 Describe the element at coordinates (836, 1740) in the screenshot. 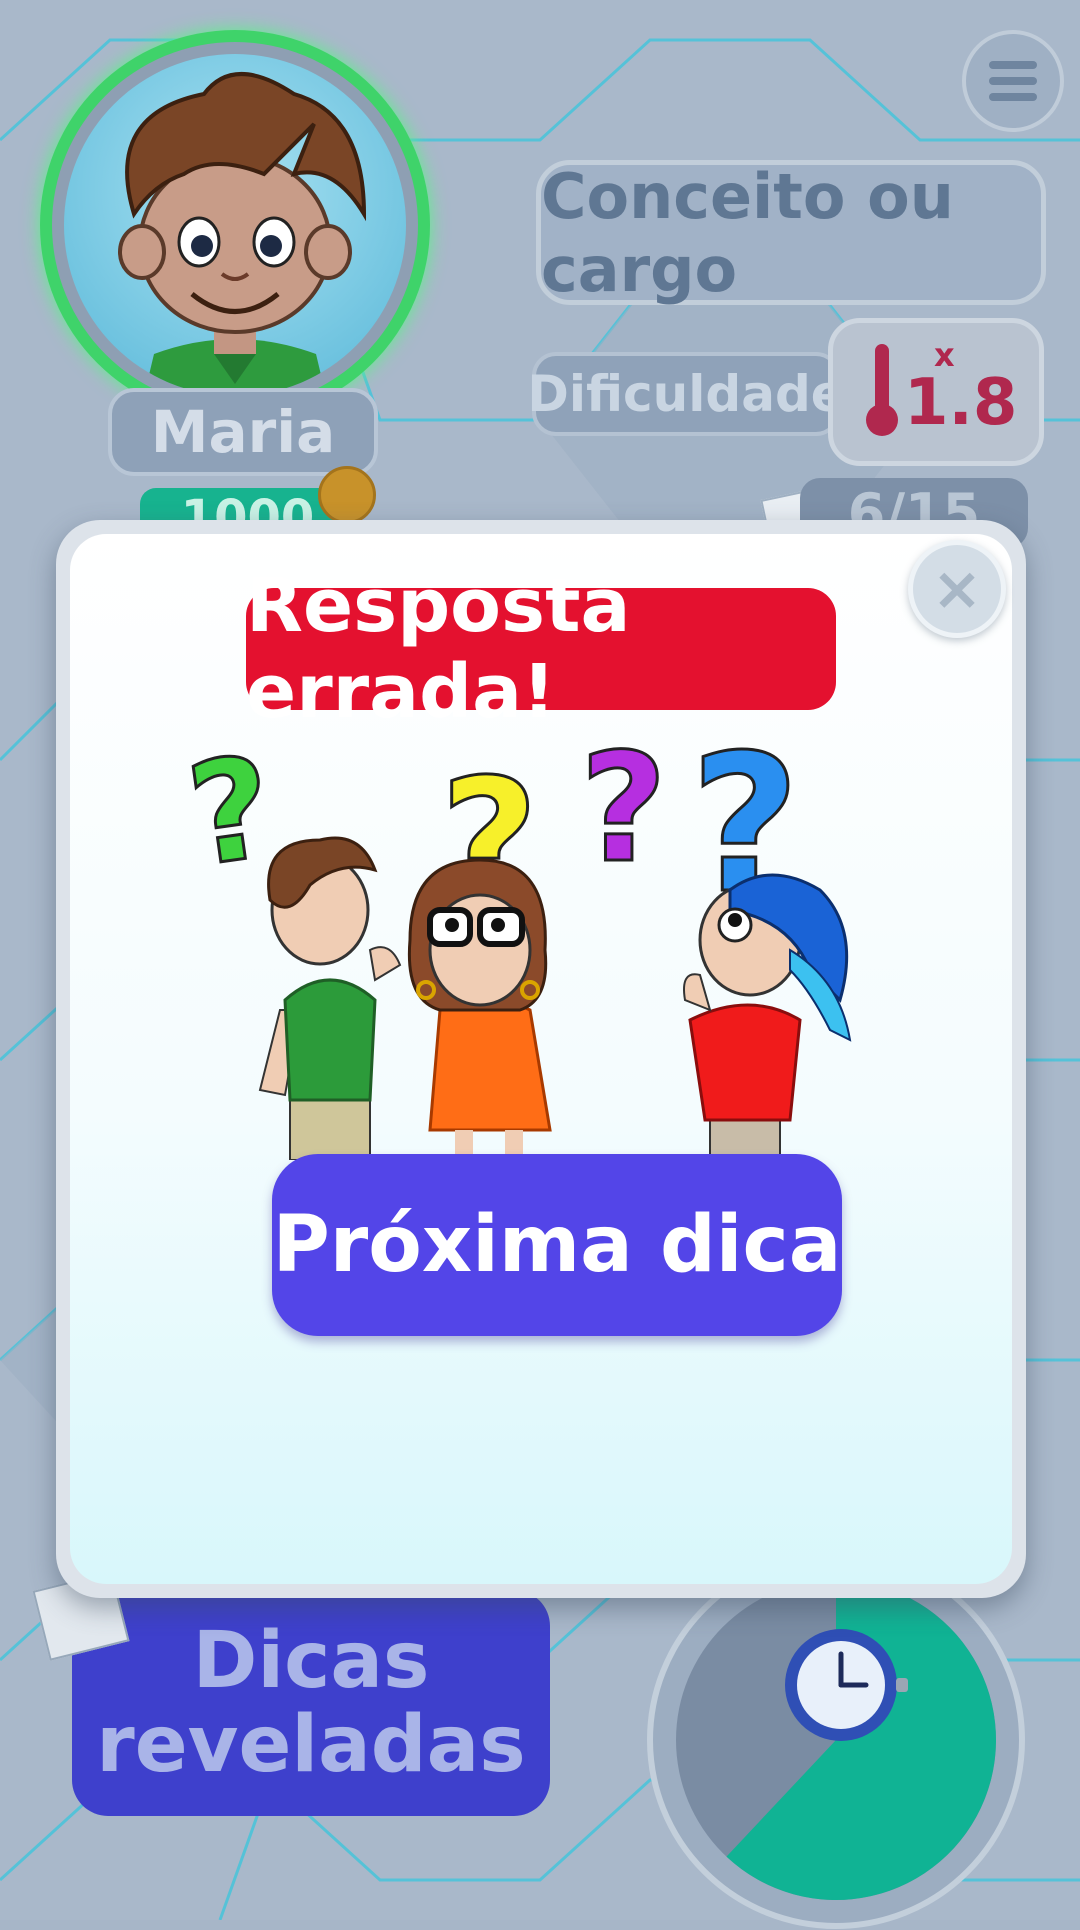

I see `timer` at that location.